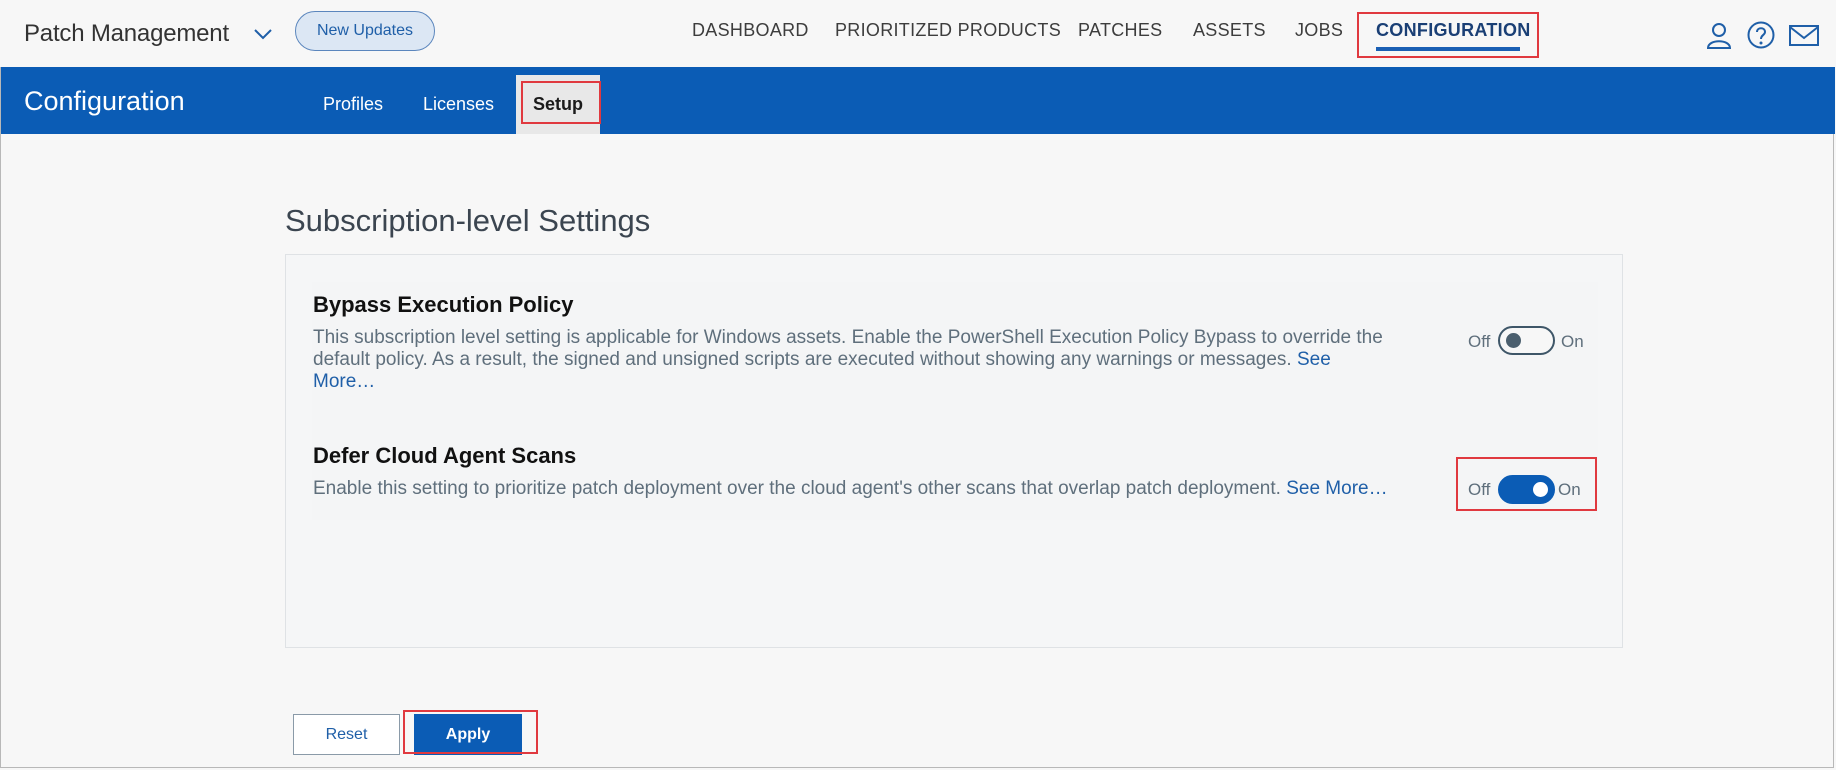 This screenshot has width=1836, height=770. Describe the element at coordinates (1453, 30) in the screenshot. I see `nav-configuration: CONFIGURATION` at that location.